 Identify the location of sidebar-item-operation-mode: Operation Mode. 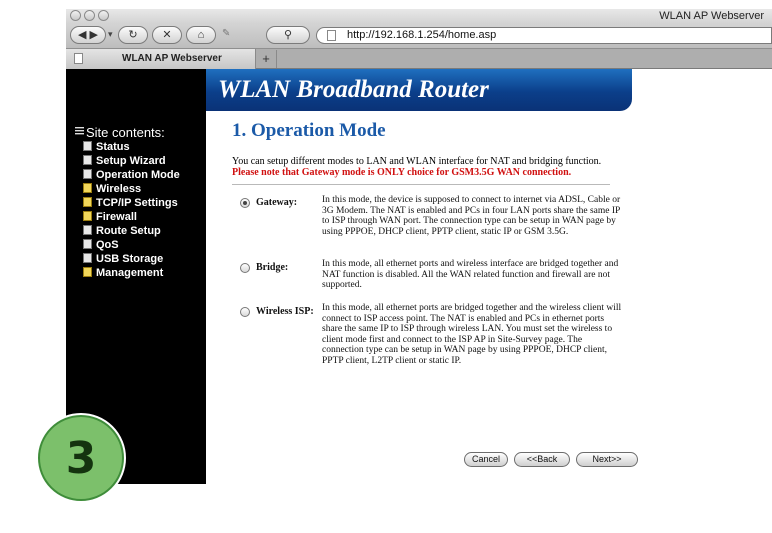
(131, 175).